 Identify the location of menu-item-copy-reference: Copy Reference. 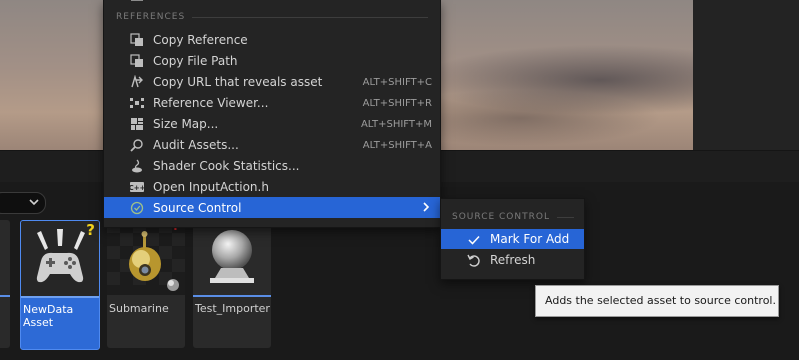
(272, 39).